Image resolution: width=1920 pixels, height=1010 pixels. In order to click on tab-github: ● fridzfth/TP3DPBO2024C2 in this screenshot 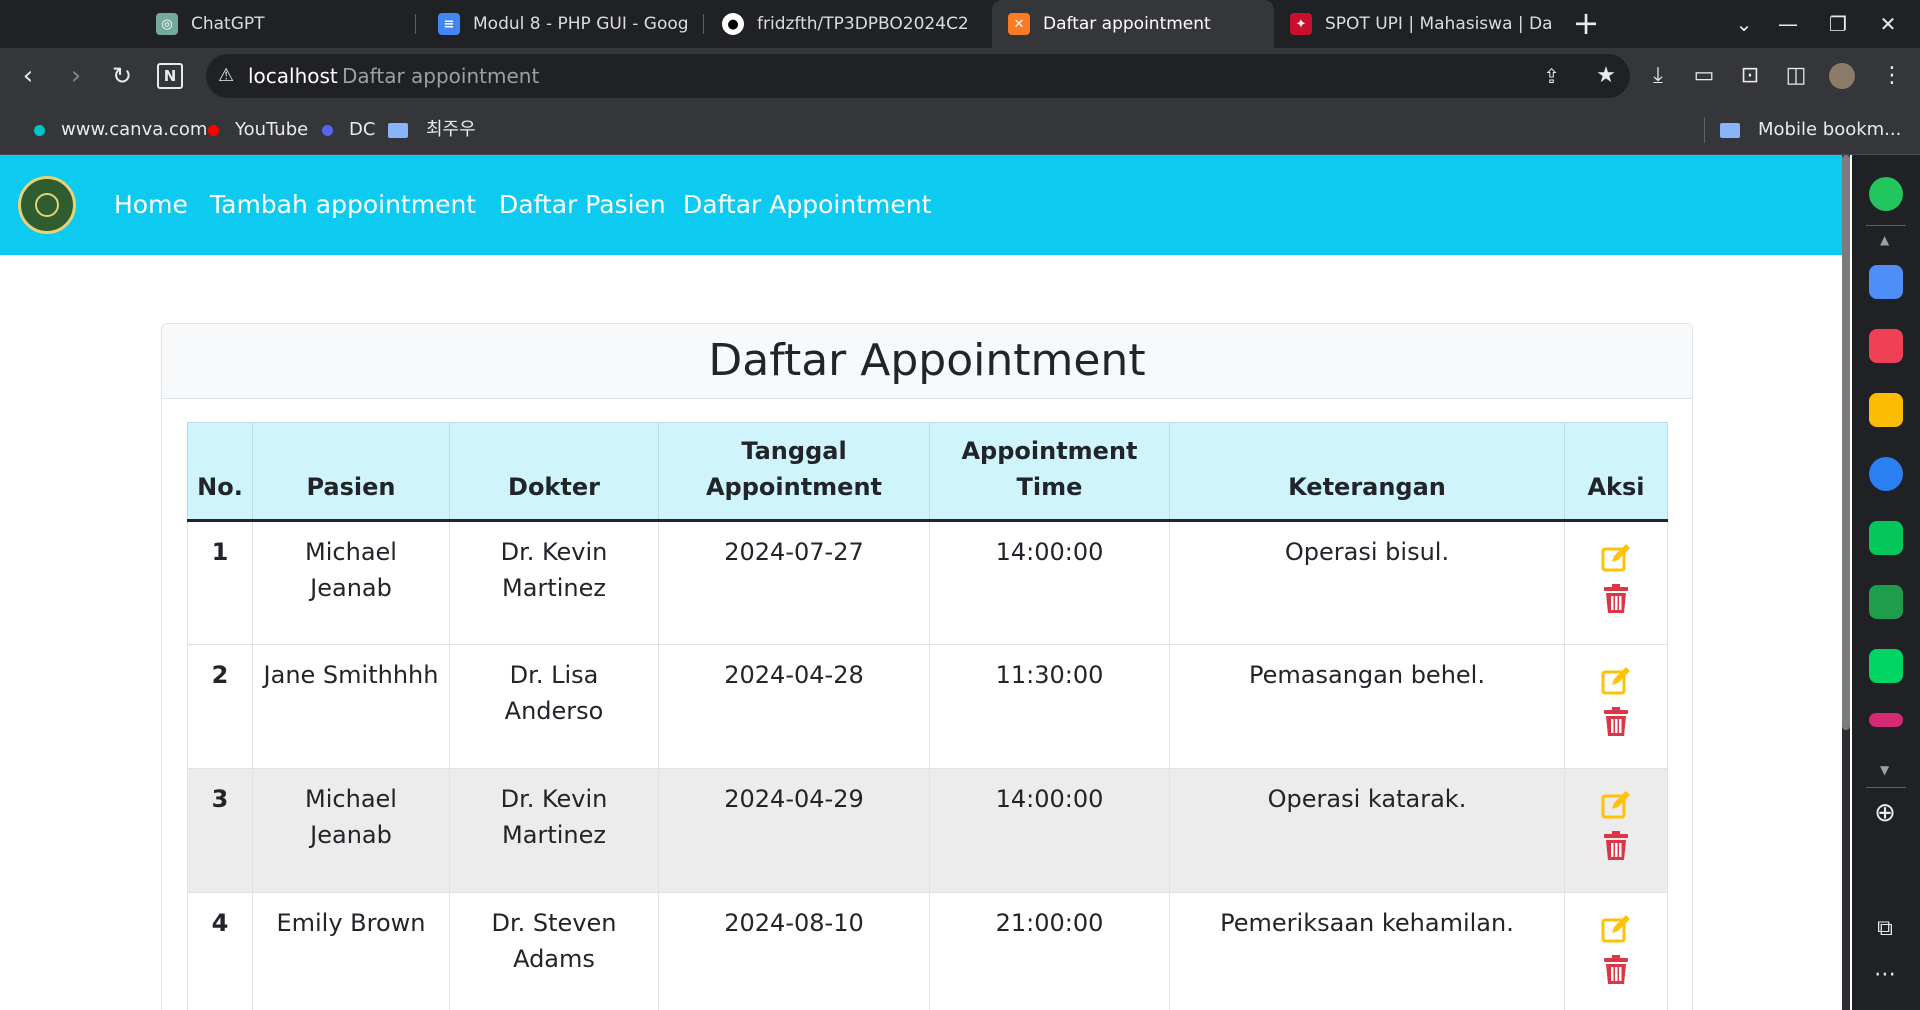, I will do `click(848, 24)`.